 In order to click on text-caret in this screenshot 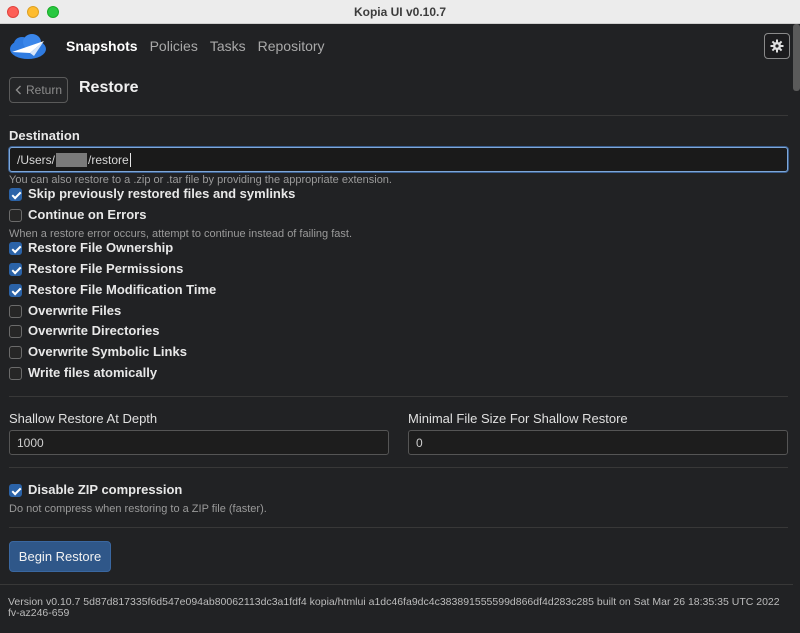, I will do `click(130, 159)`.